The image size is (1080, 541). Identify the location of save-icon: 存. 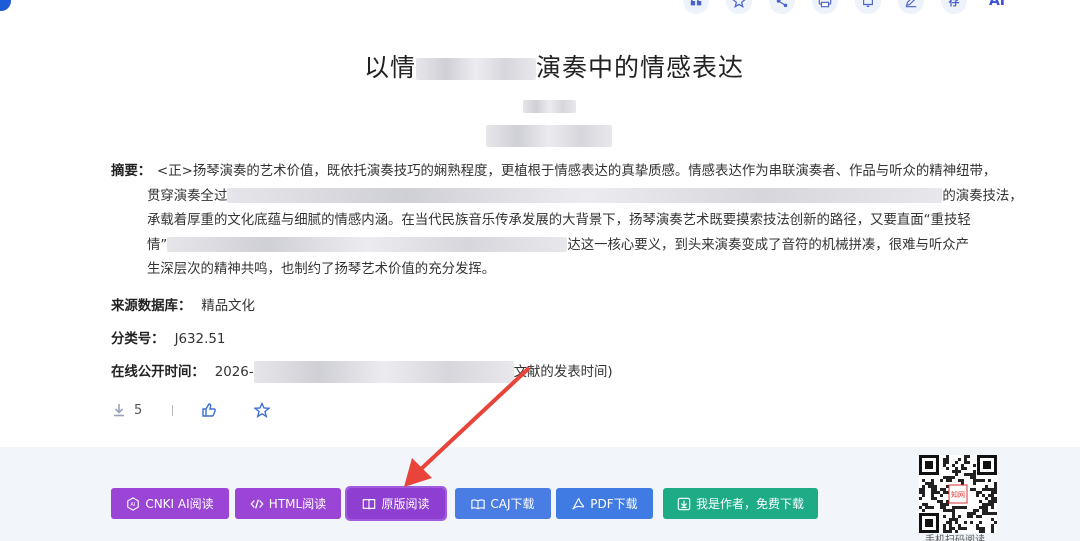
(954, 7).